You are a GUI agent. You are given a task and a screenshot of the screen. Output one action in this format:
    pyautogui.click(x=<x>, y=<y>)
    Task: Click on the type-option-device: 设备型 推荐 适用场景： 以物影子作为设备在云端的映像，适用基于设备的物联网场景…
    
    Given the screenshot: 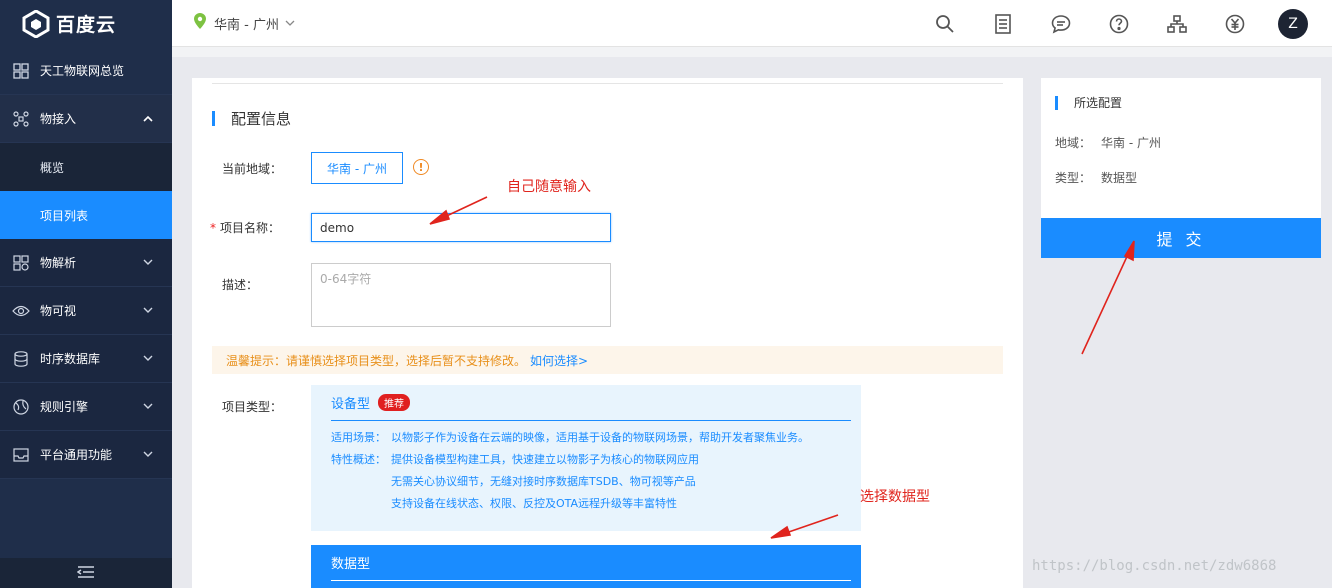 What is the action you would take?
    pyautogui.click(x=586, y=458)
    